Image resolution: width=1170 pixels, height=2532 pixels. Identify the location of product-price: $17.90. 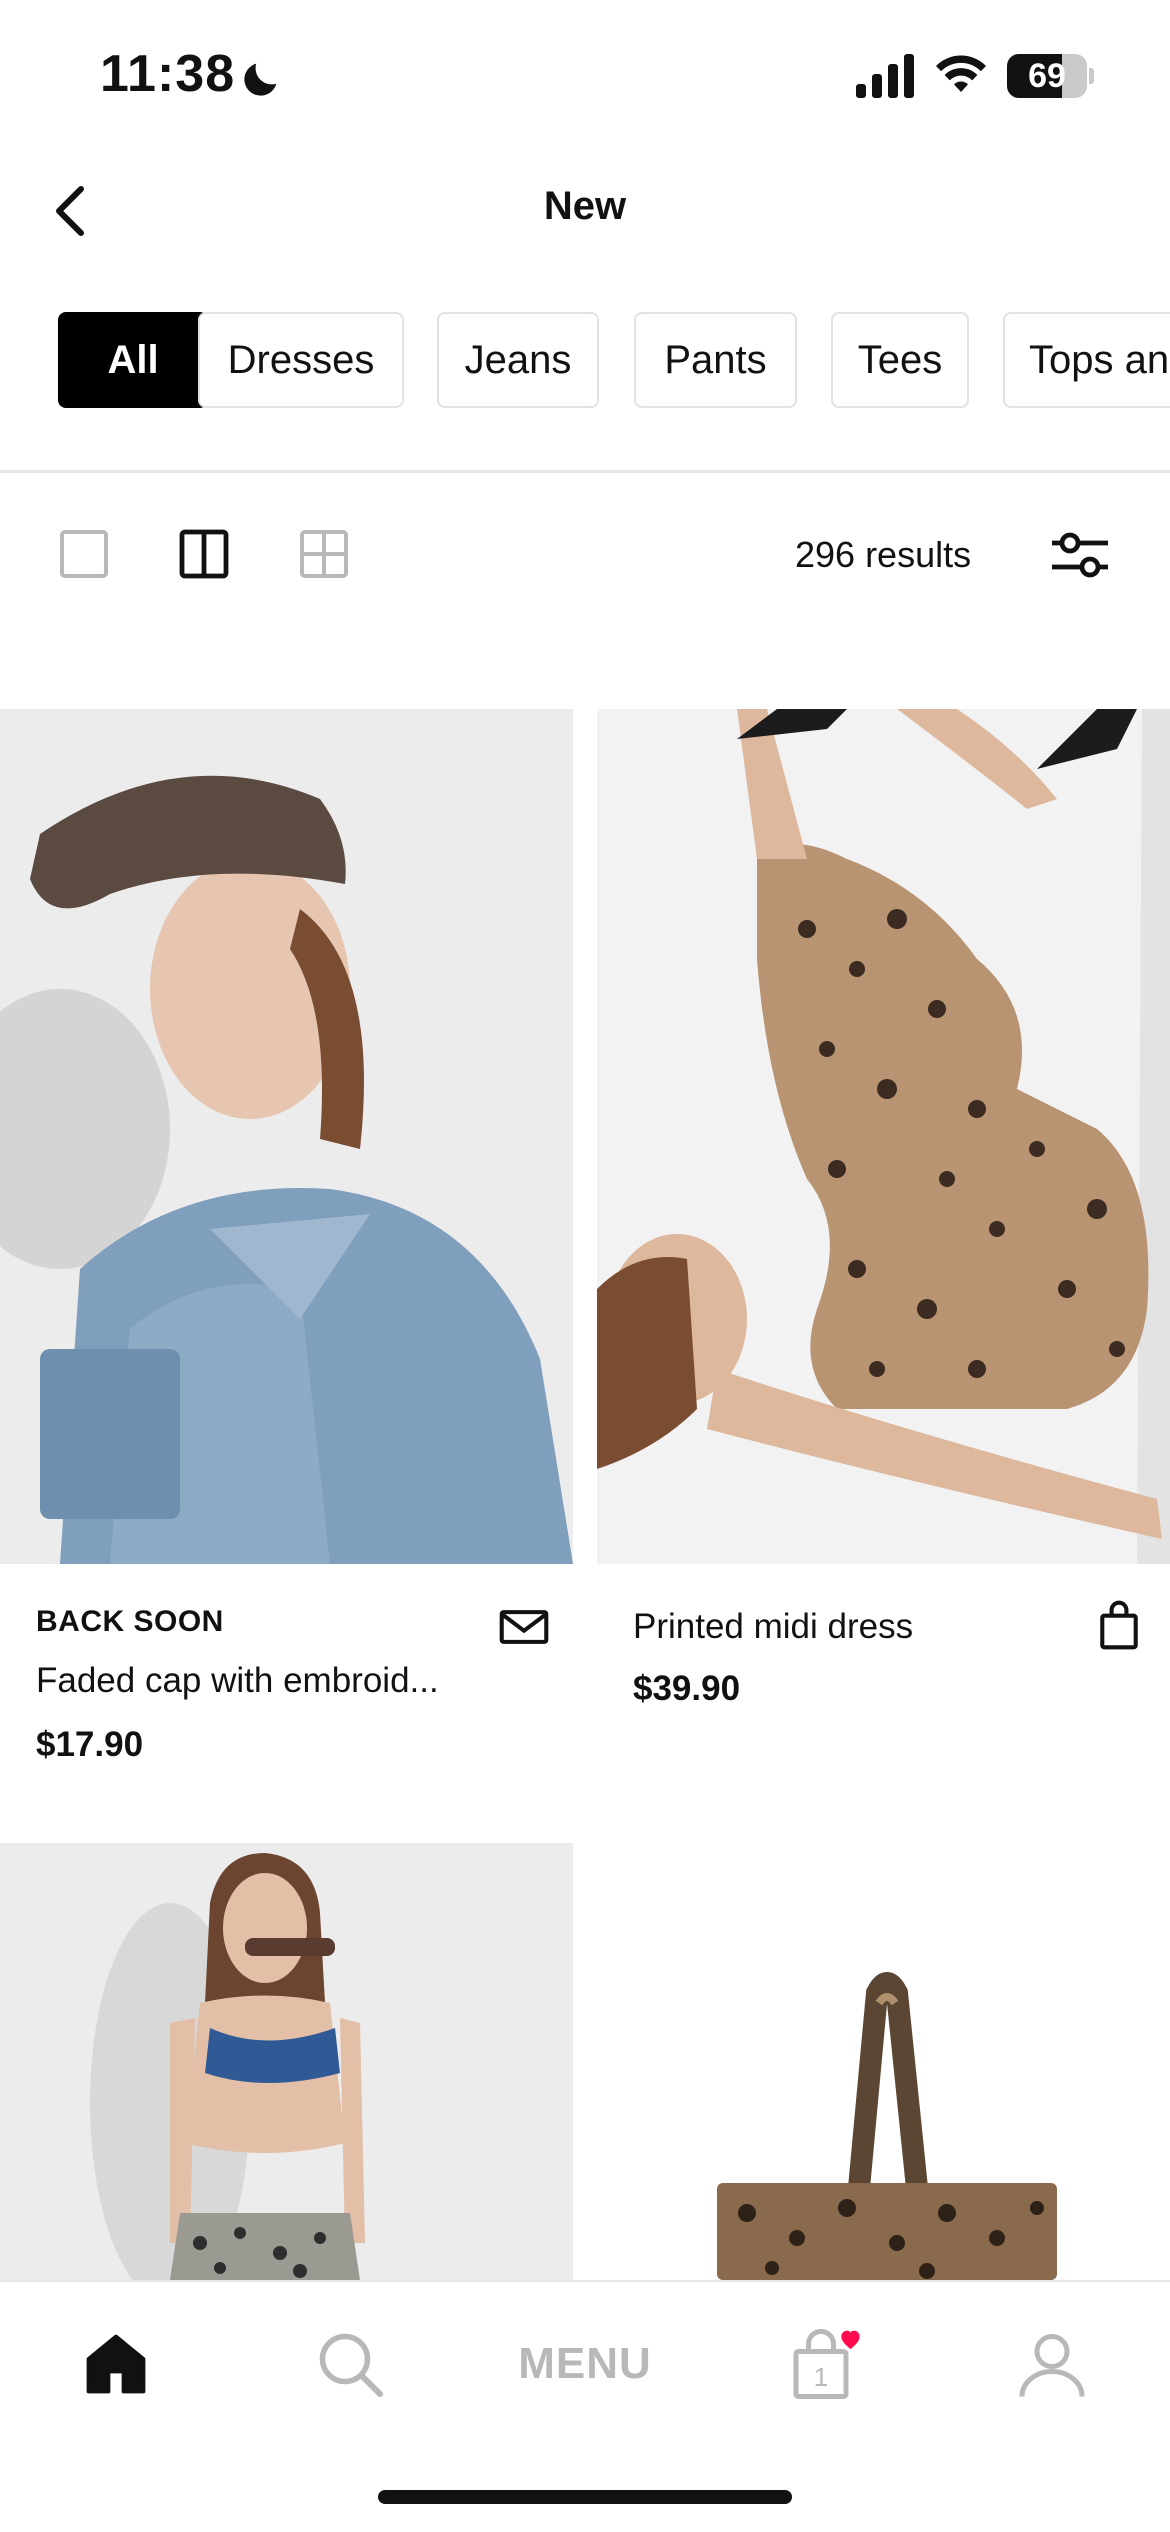
(90, 1744).